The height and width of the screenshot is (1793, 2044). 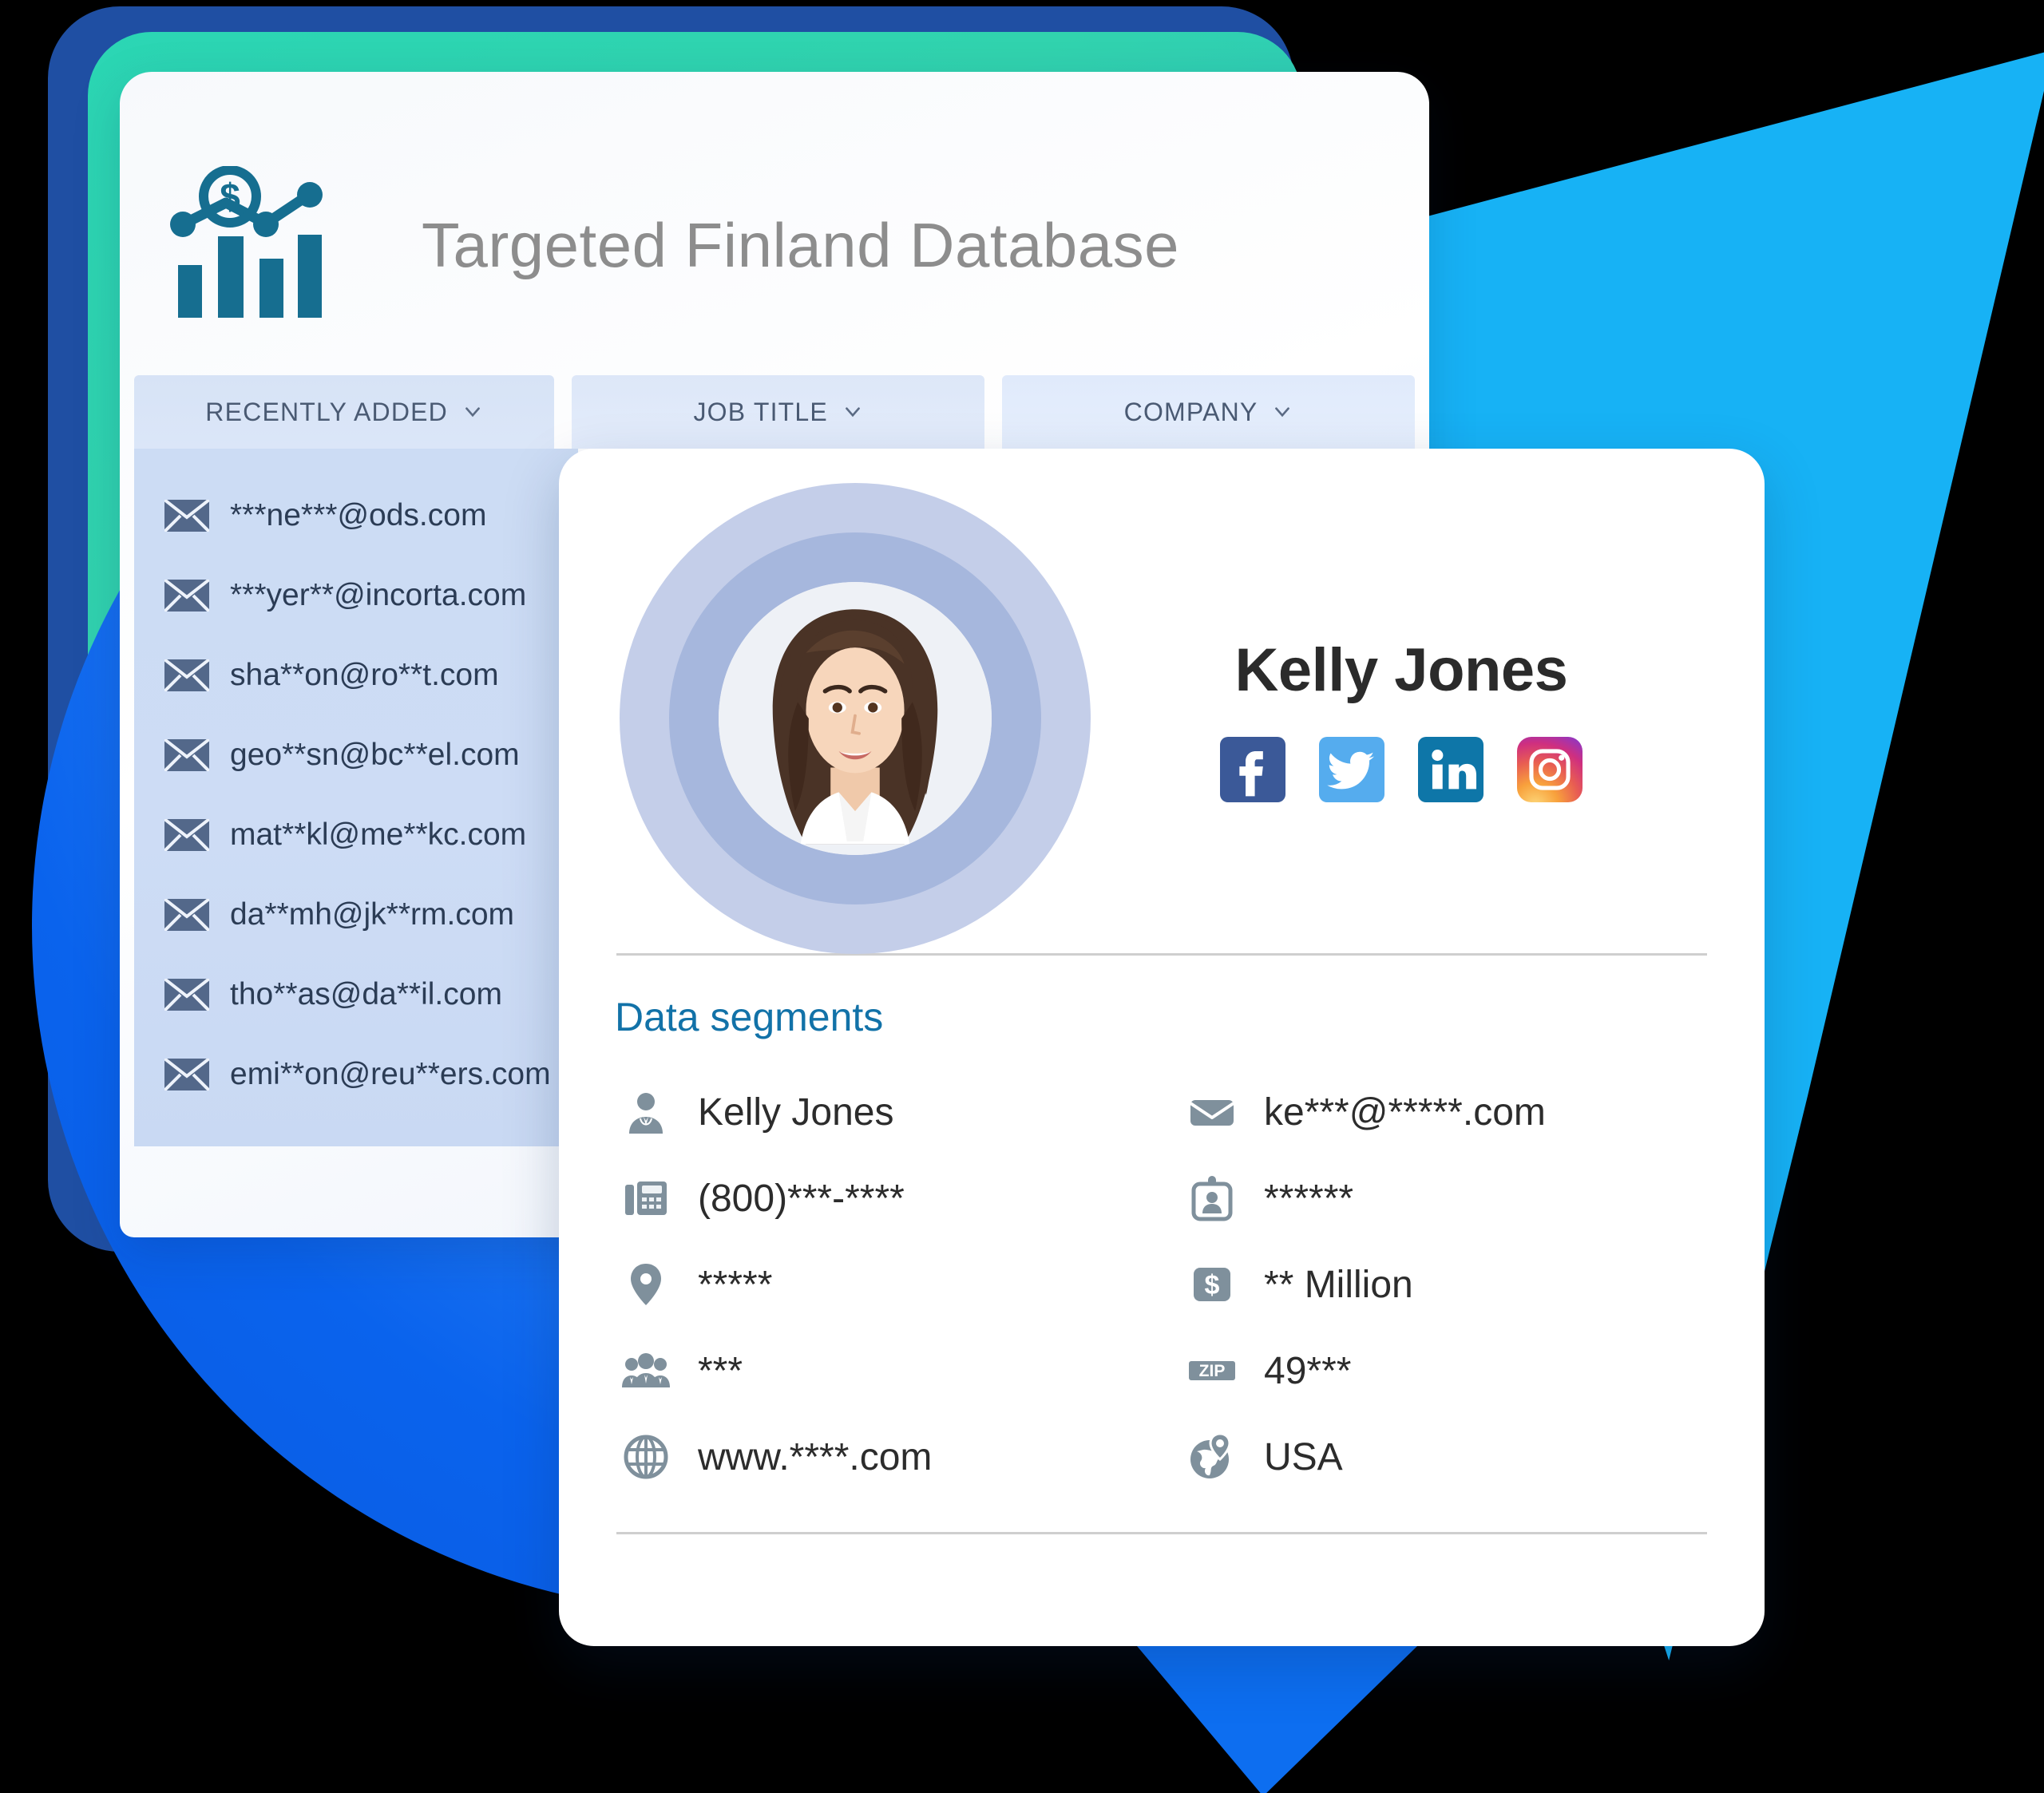 What do you see at coordinates (735, 1284) in the screenshot?
I see `segment-value: *****` at bounding box center [735, 1284].